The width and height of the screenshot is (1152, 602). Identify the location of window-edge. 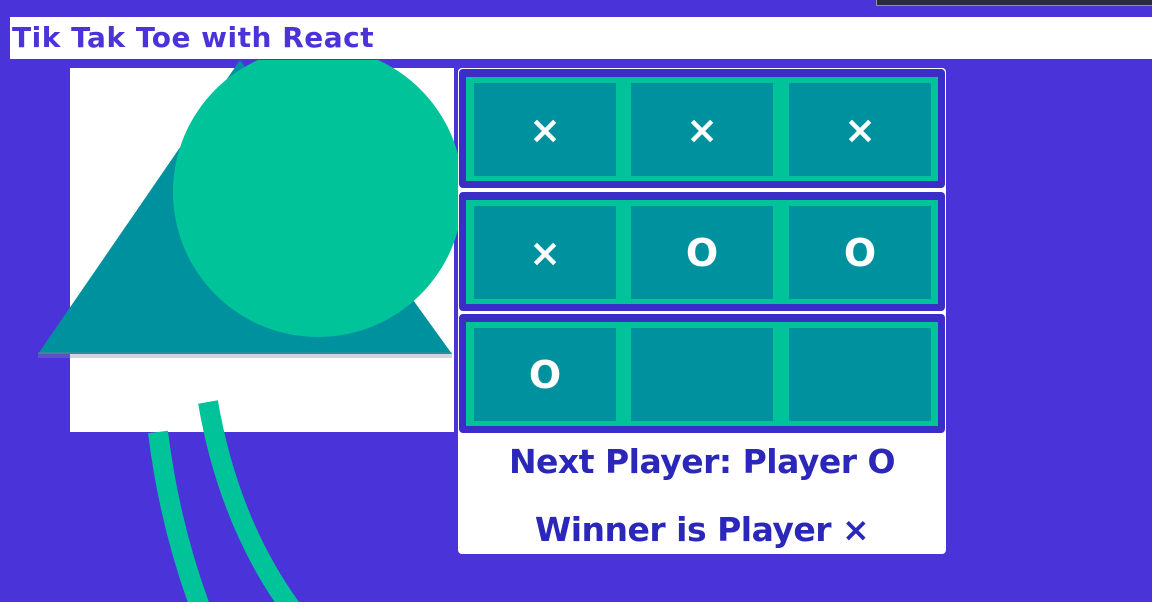
(1014, 3).